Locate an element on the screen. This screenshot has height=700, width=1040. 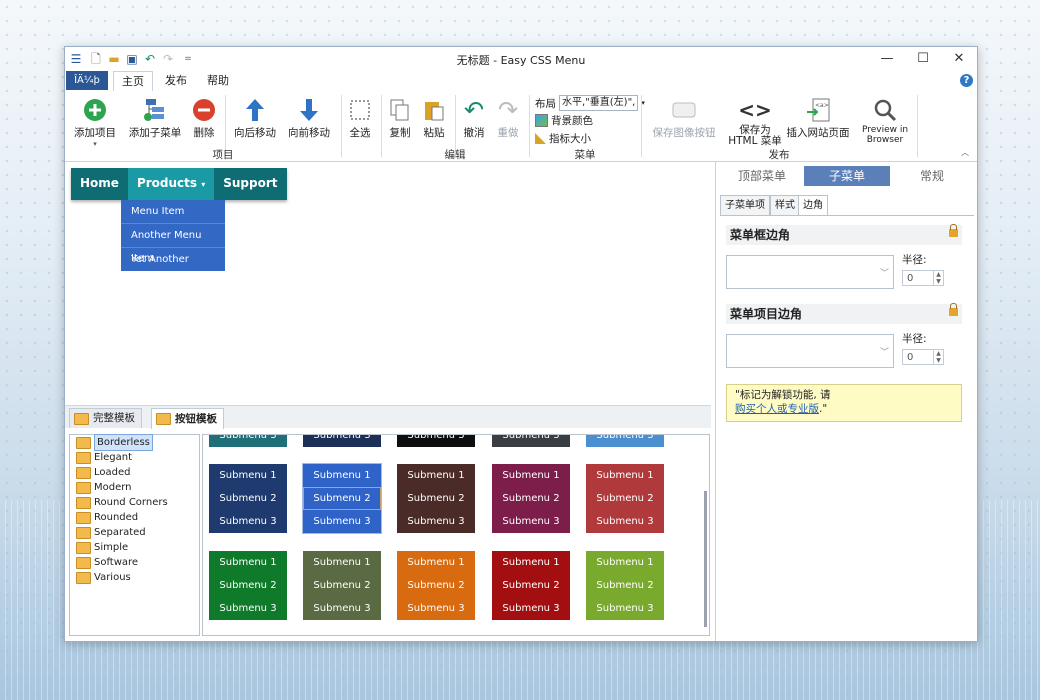
tree-item: Various is located at coordinates (134, 577).